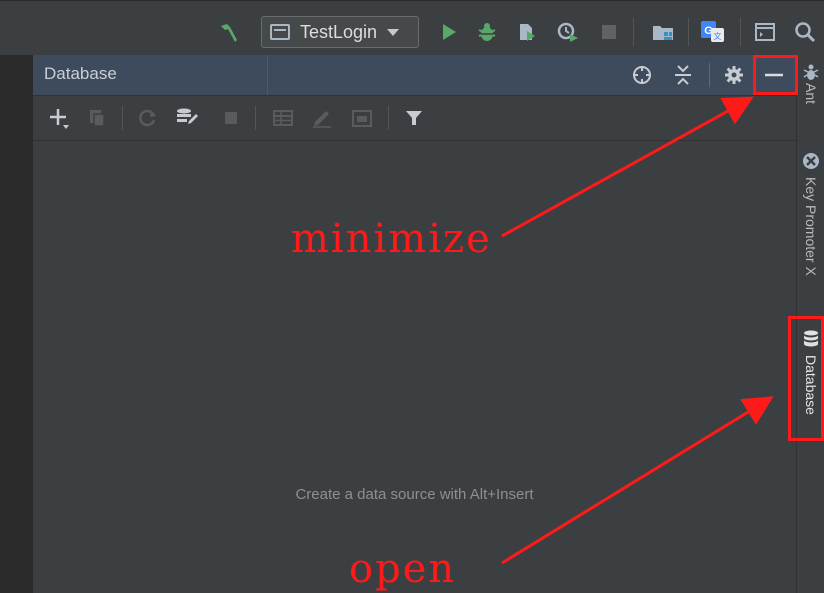 This screenshot has width=824, height=593. Describe the element at coordinates (627, 167) in the screenshot. I see `minimize-arrow` at that location.